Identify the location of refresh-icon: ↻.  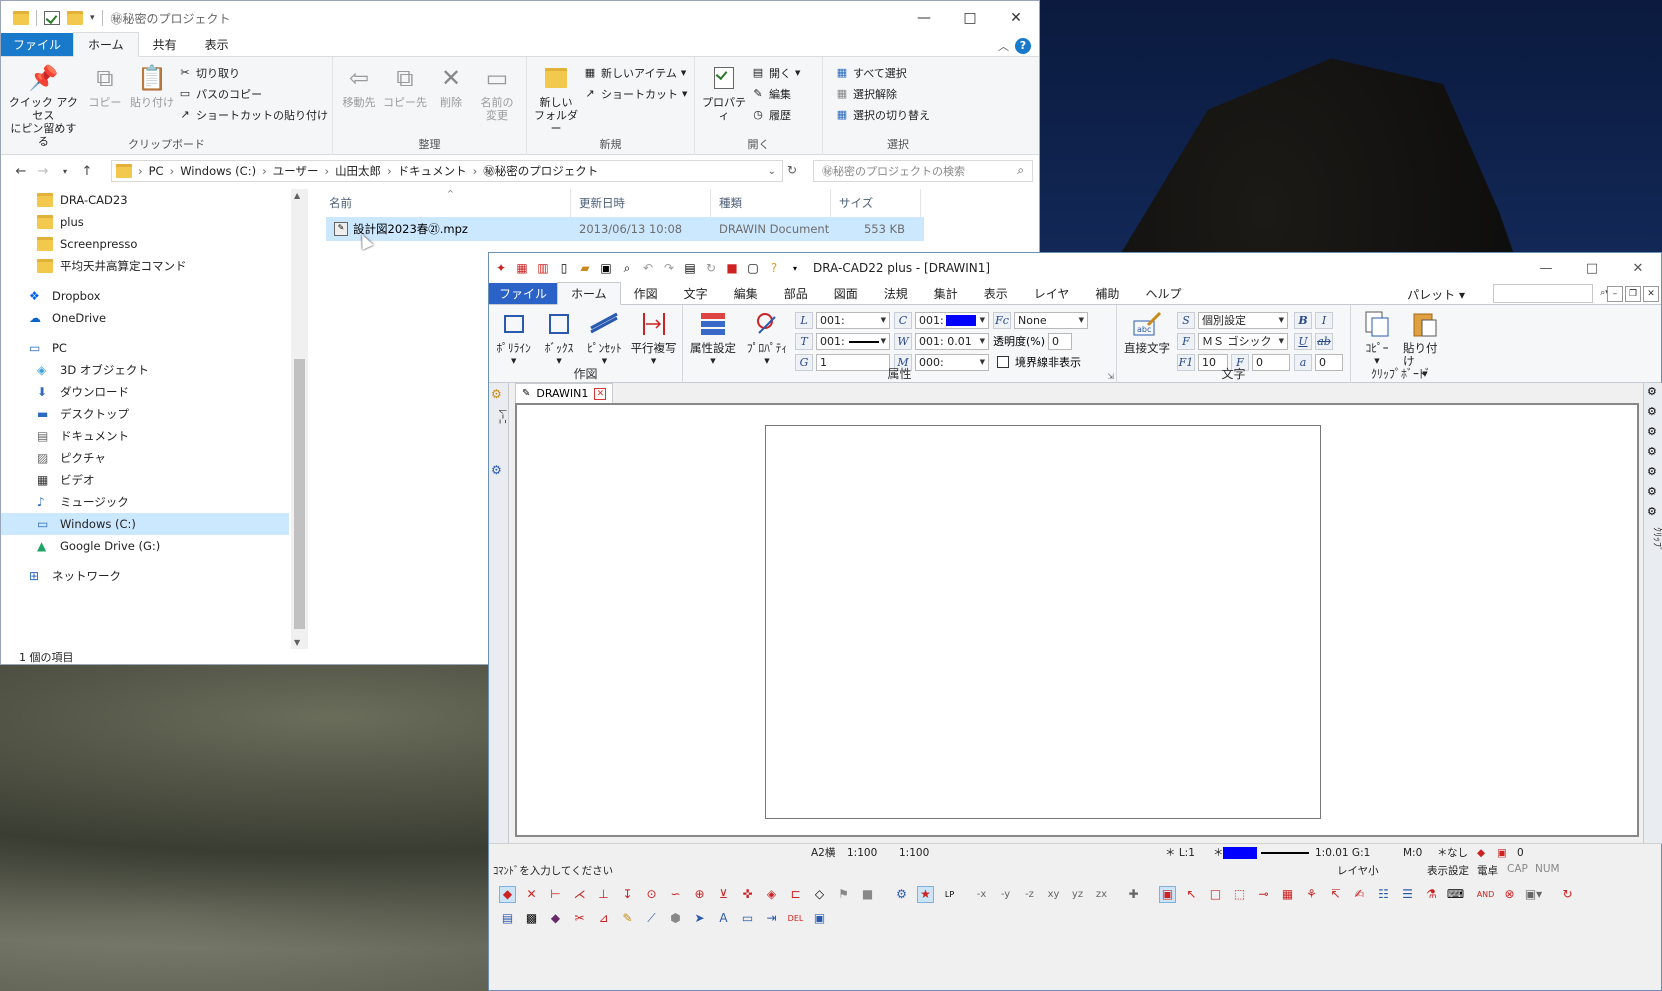
(792, 170).